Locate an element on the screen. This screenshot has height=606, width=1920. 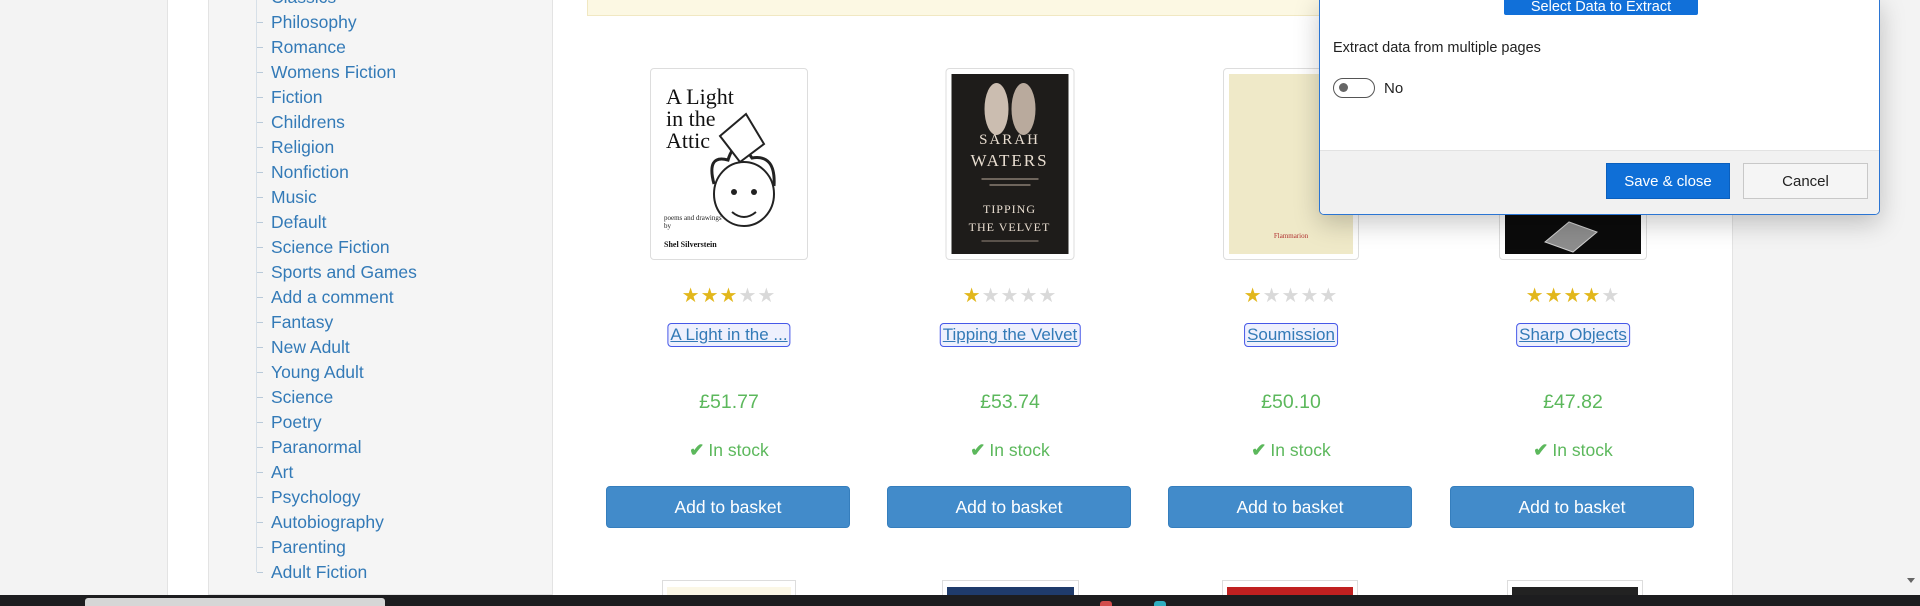
category-link: Philosophy is located at coordinates (331, 17).